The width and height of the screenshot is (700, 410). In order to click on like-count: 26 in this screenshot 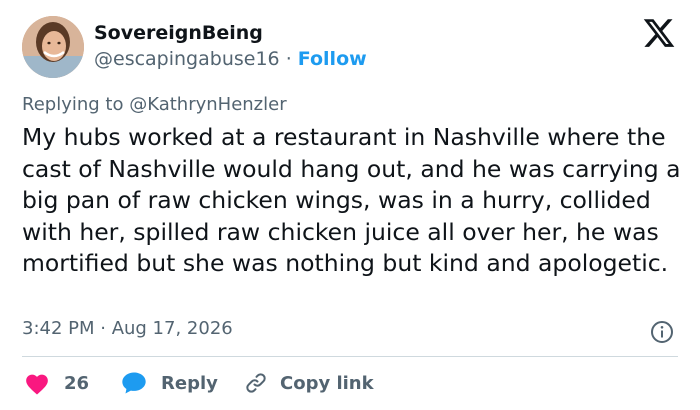, I will do `click(77, 383)`.